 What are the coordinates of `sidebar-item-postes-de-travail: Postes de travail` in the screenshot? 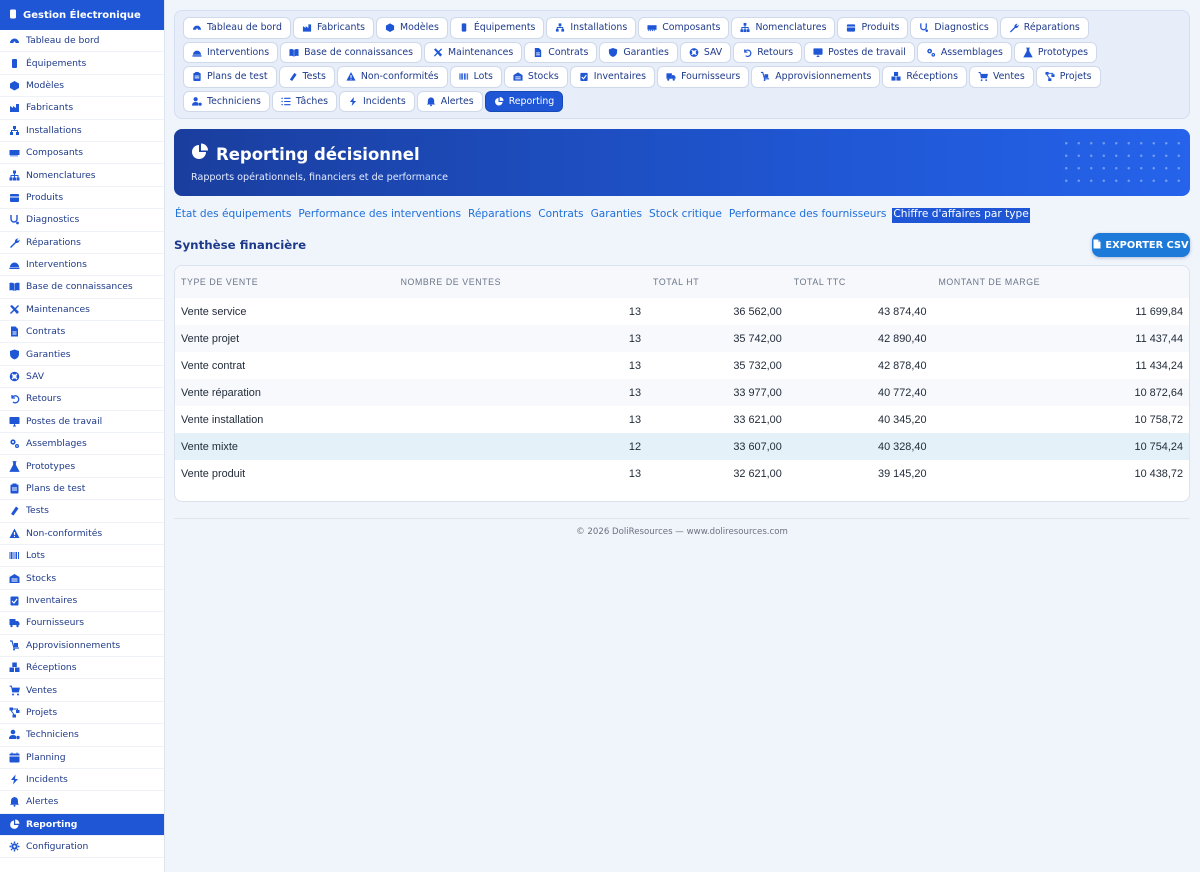 It's located at (82, 422).